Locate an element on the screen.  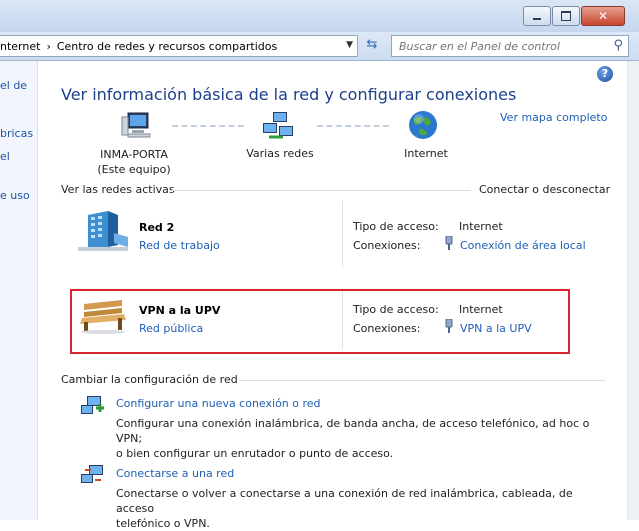
connect-desc-line-2: telefónico o VPN. is located at coordinates (163, 523).